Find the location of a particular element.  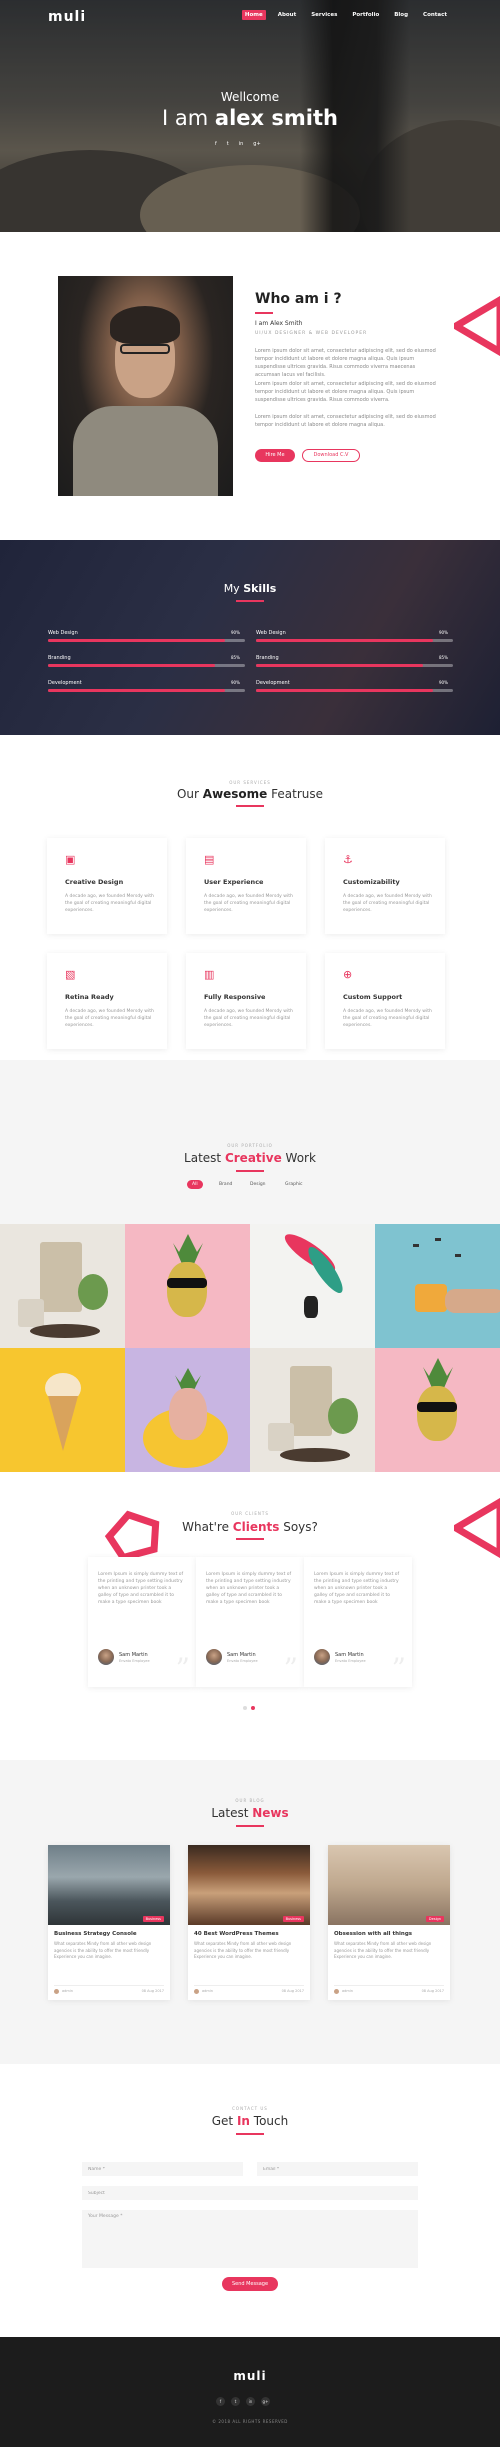

send-message-button: Send Message is located at coordinates (250, 2284).